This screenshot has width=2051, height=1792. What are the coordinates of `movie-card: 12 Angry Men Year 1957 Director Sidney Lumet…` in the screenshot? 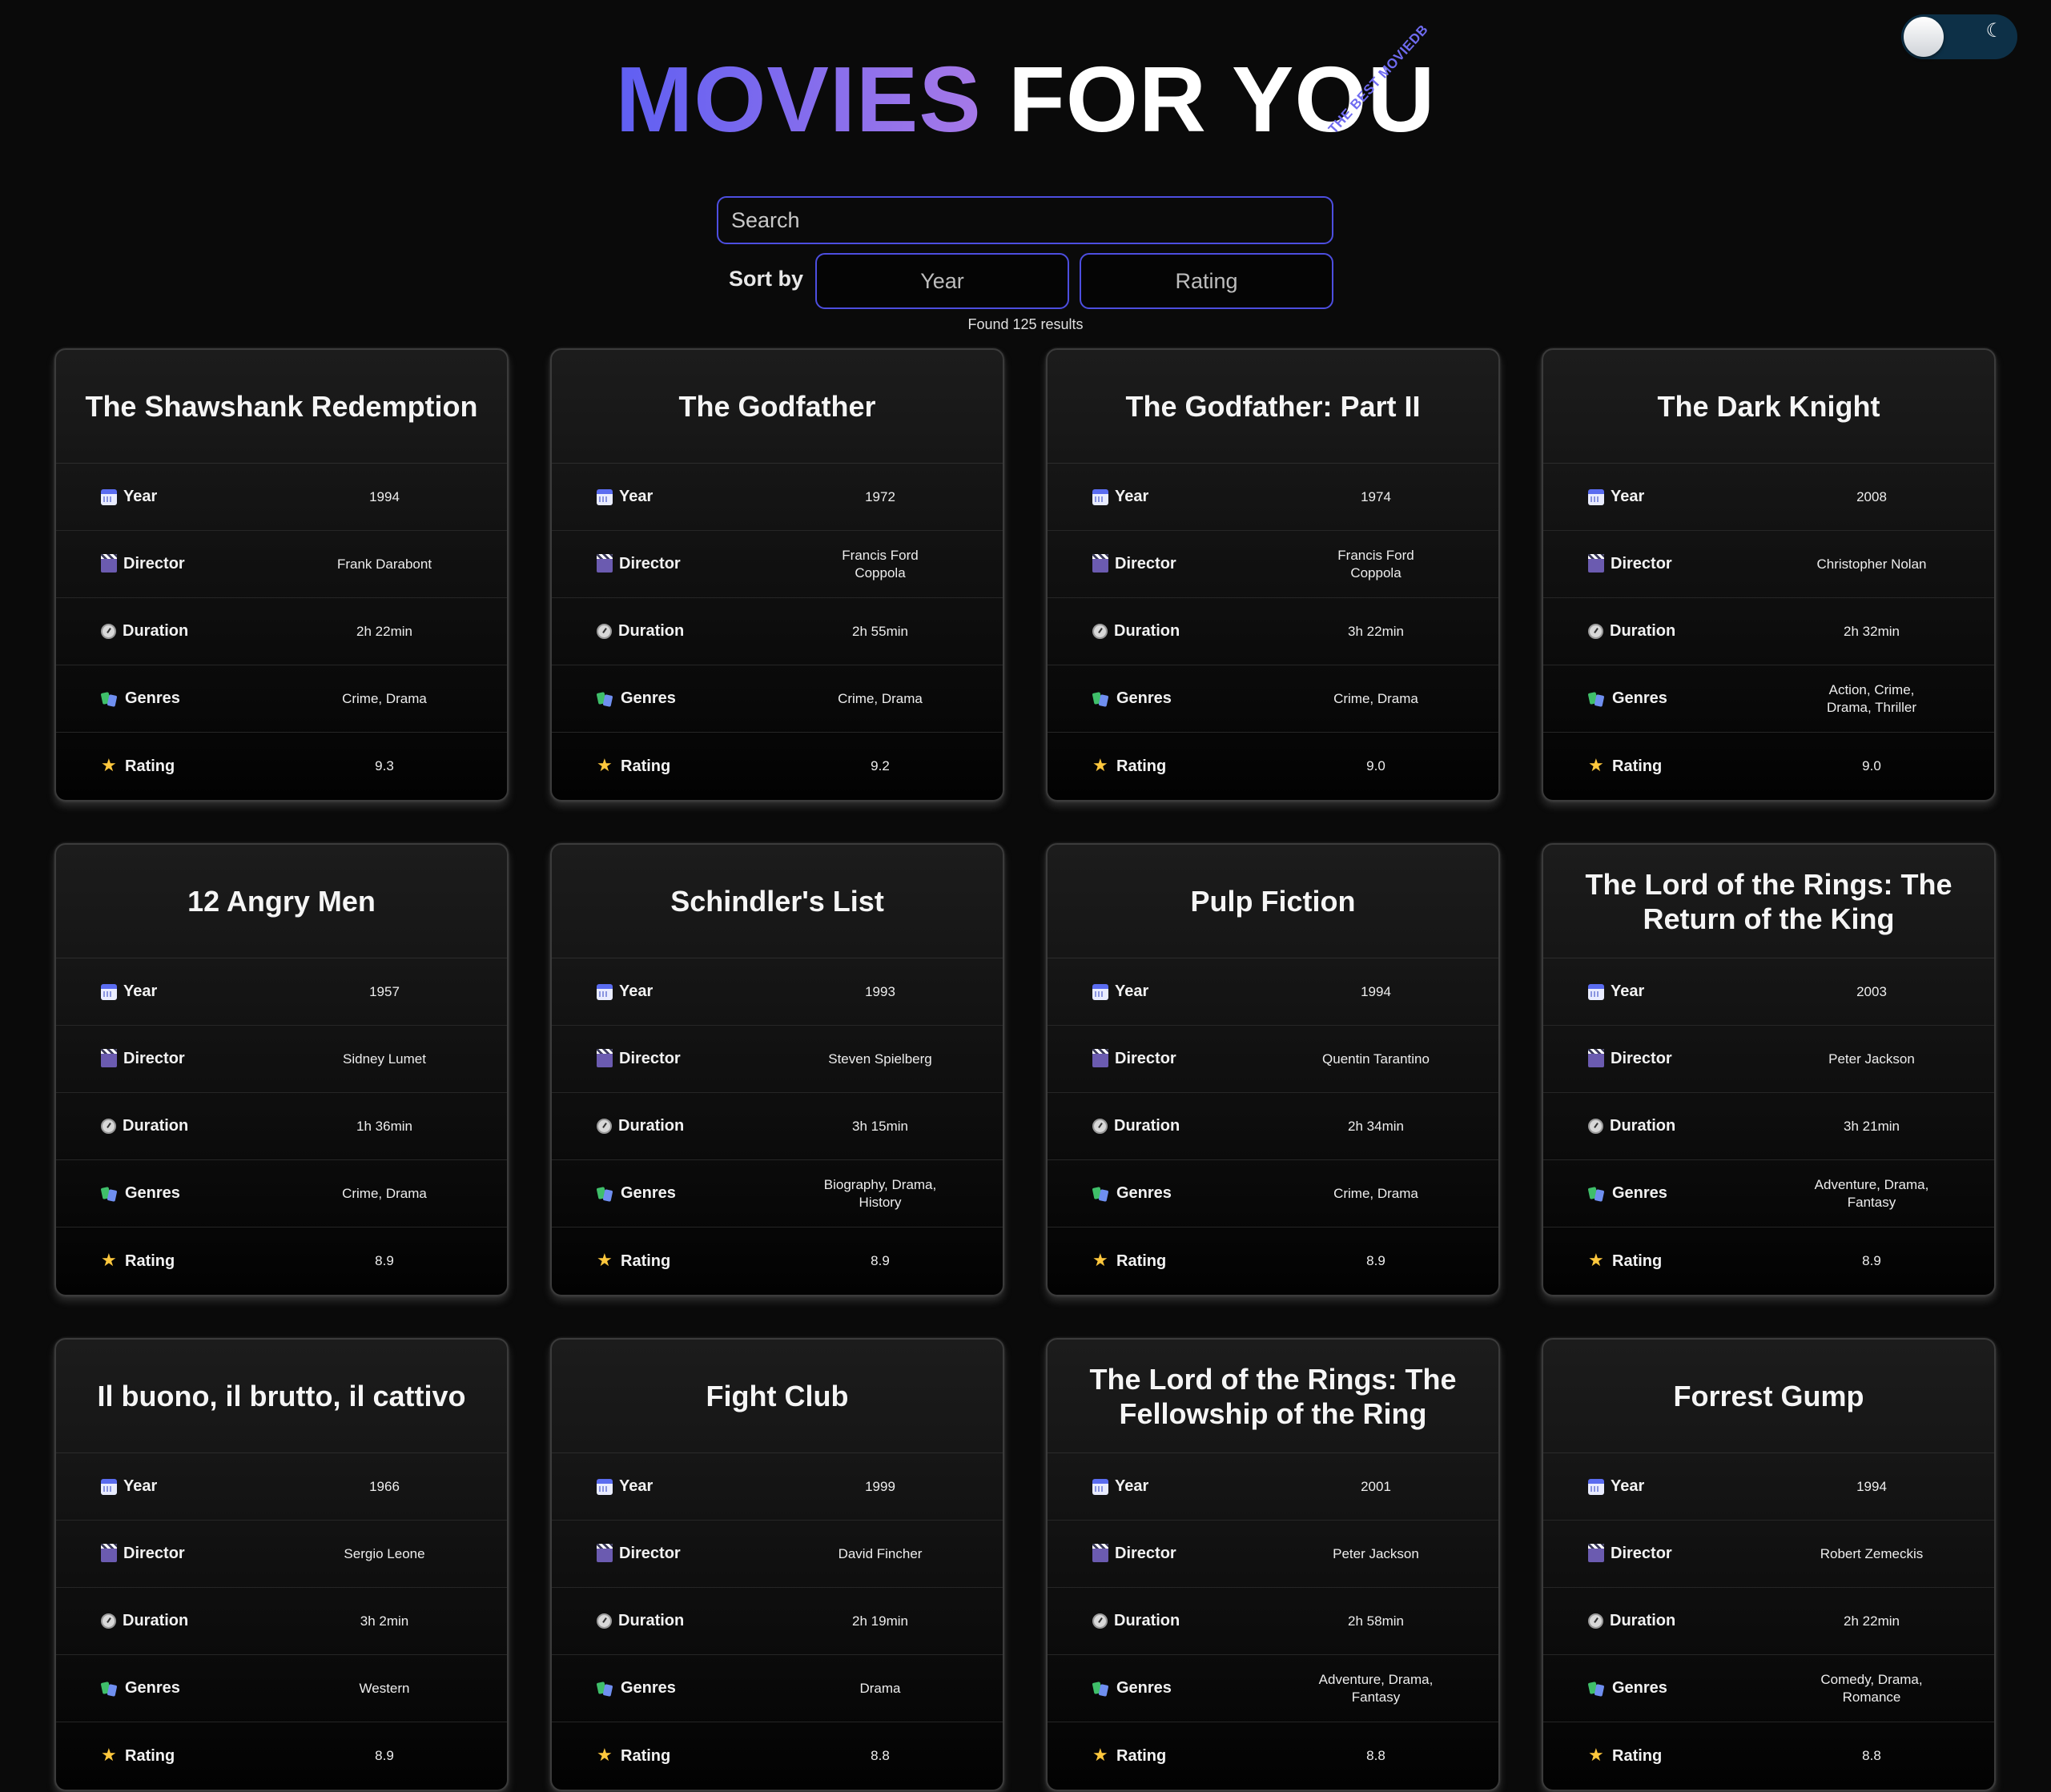 It's located at (281, 1069).